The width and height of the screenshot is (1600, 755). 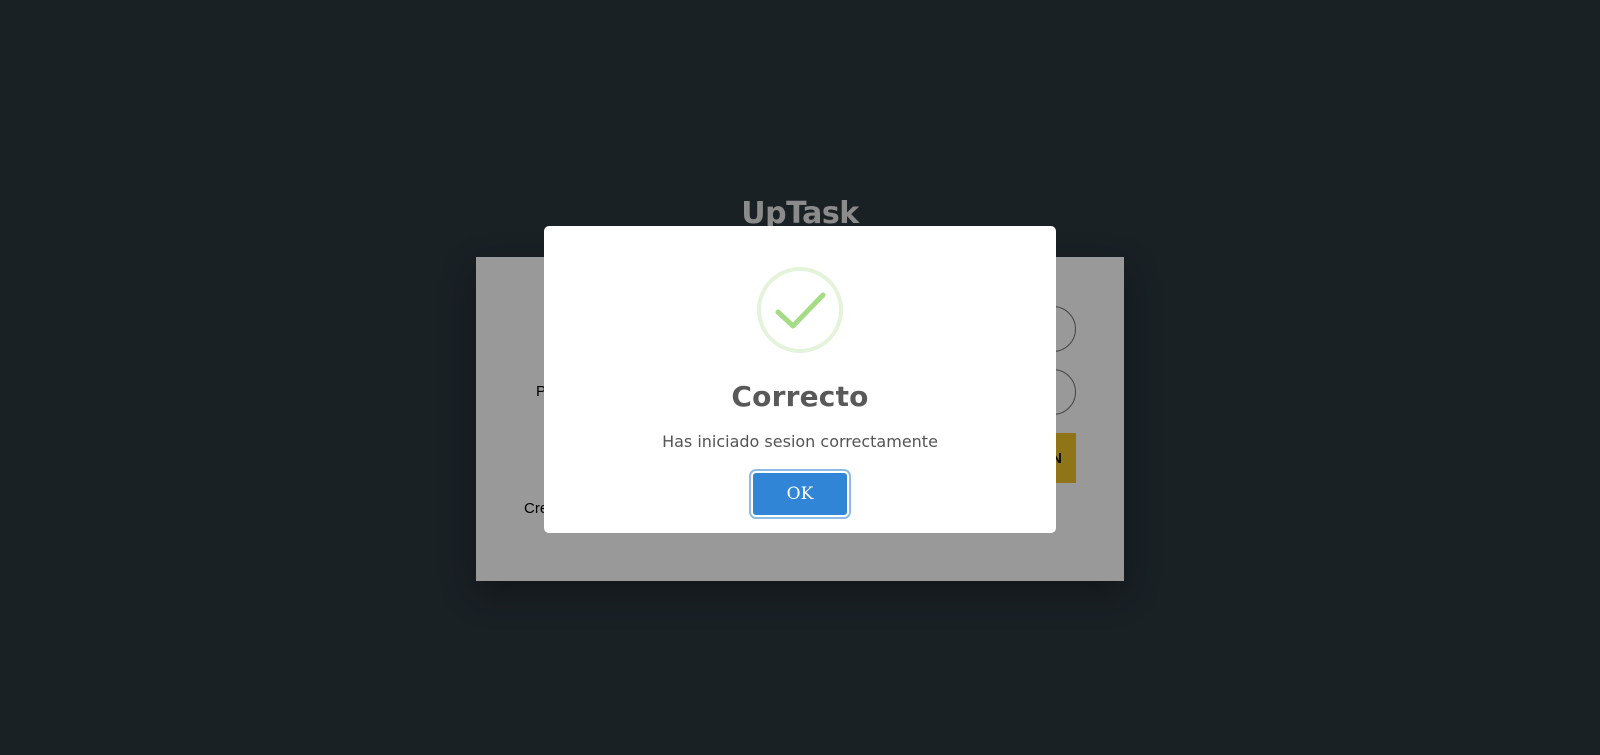 What do you see at coordinates (800, 494) in the screenshot?
I see `ok-button: OK` at bounding box center [800, 494].